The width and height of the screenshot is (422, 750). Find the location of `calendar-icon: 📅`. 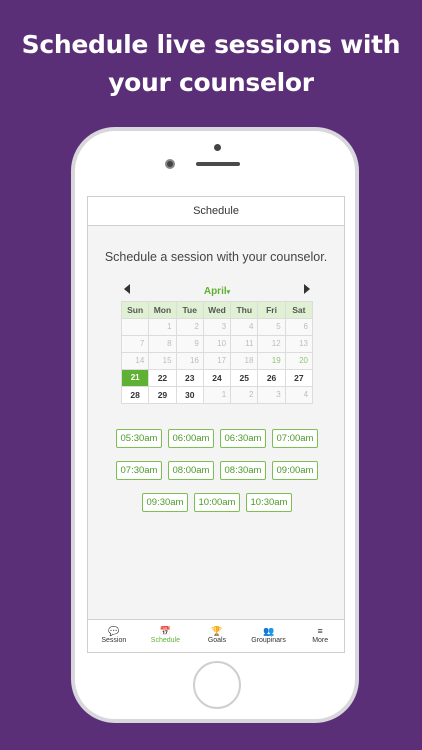

calendar-icon: 📅 is located at coordinates (165, 631).